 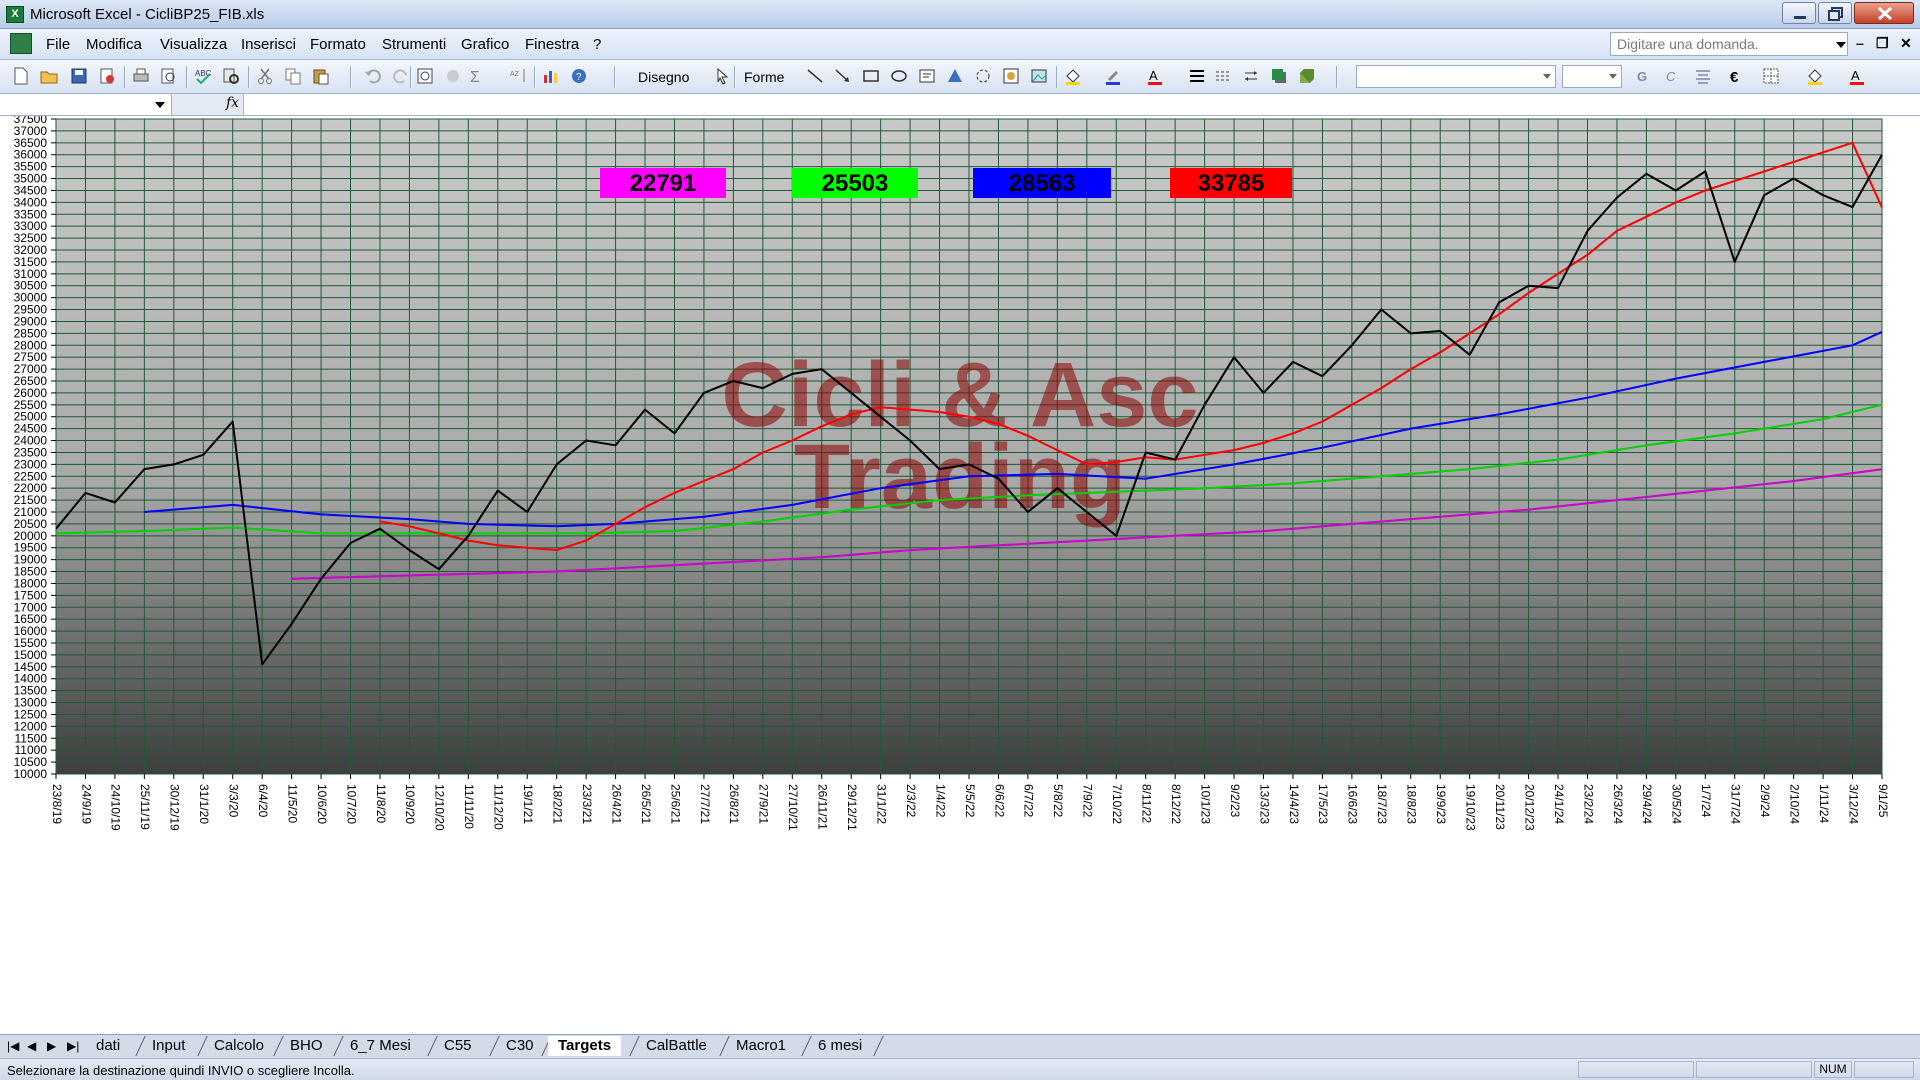 What do you see at coordinates (31, 1046) in the screenshot?
I see `prev-sheet-icon: ◀` at bounding box center [31, 1046].